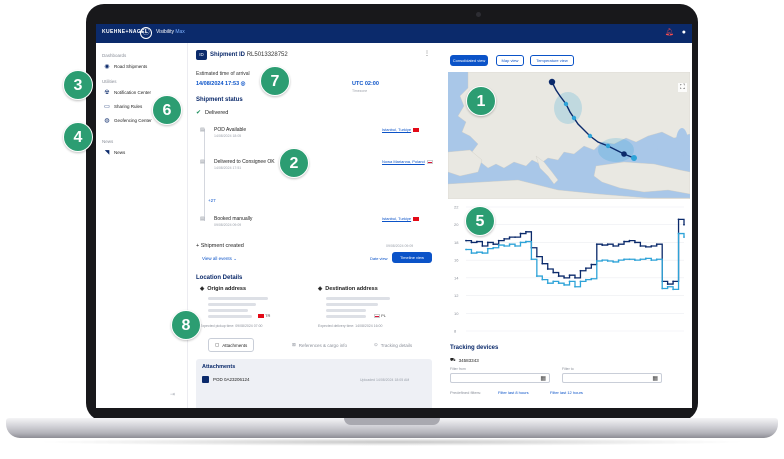 The image size is (784, 459). Describe the element at coordinates (199, 113) in the screenshot. I see `check-icon: ✔` at that location.